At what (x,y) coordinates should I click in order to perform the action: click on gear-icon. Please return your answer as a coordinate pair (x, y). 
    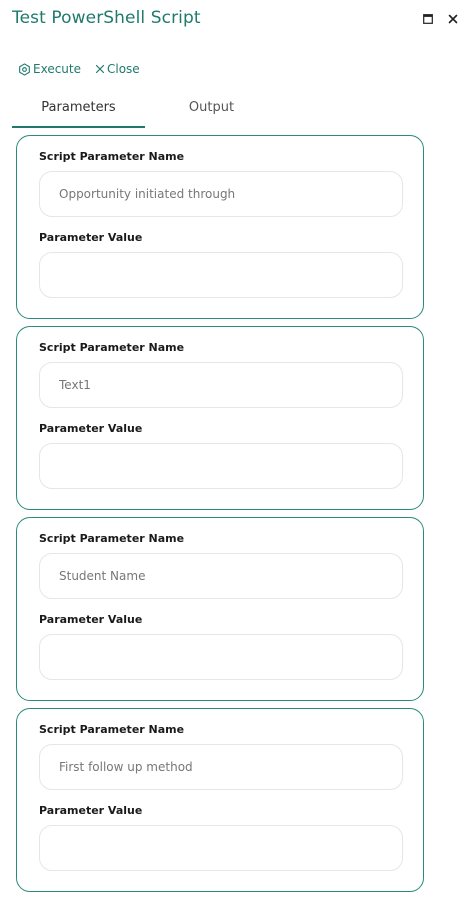
    Looking at the image, I should click on (24, 69).